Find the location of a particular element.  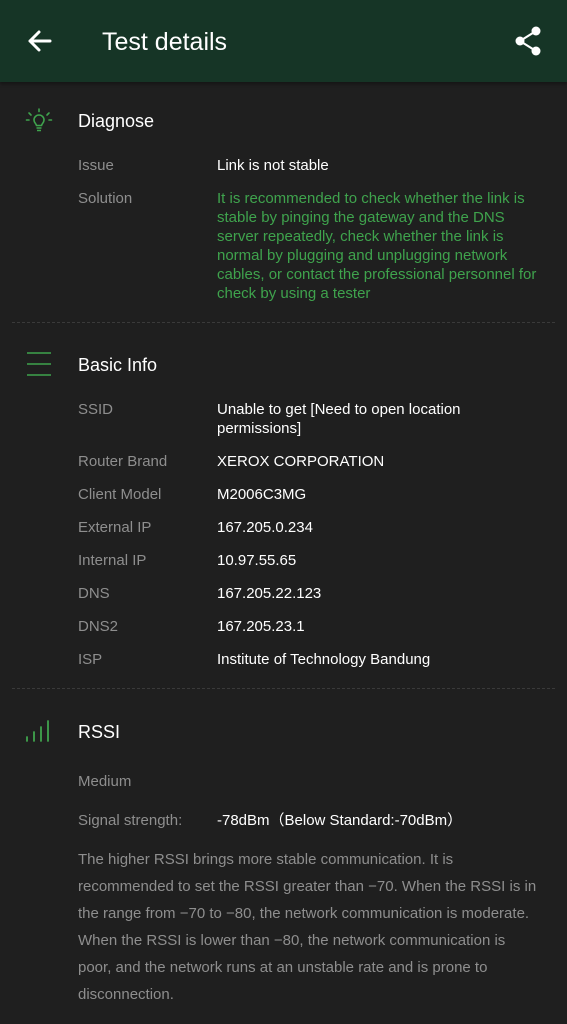

signal-strength-value: -78dBm（Below Standard:-70dBm） is located at coordinates (340, 820).